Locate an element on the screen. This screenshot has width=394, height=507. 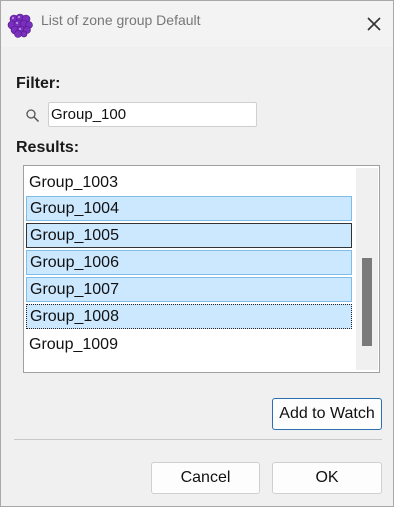
list-item: Group_1006 is located at coordinates (189, 262).